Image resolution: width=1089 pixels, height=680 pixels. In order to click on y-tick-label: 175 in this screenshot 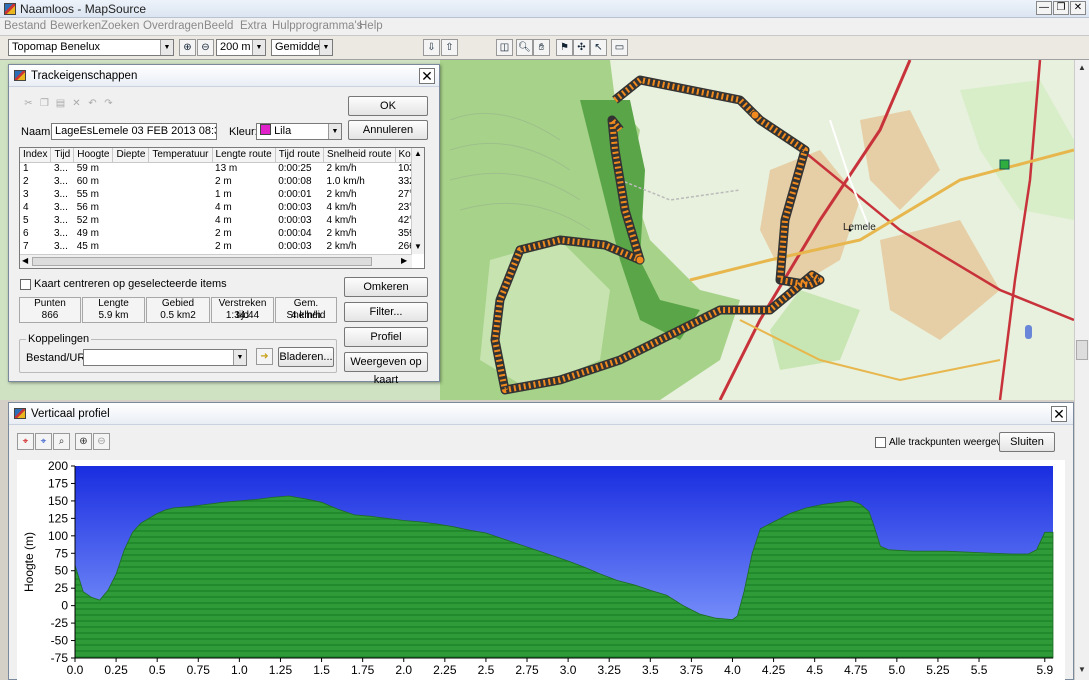, I will do `click(58, 483)`.